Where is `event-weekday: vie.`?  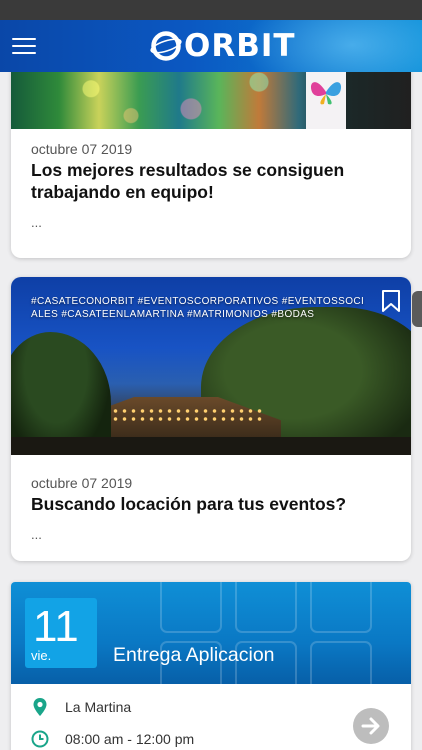
event-weekday: vie. is located at coordinates (41, 655).